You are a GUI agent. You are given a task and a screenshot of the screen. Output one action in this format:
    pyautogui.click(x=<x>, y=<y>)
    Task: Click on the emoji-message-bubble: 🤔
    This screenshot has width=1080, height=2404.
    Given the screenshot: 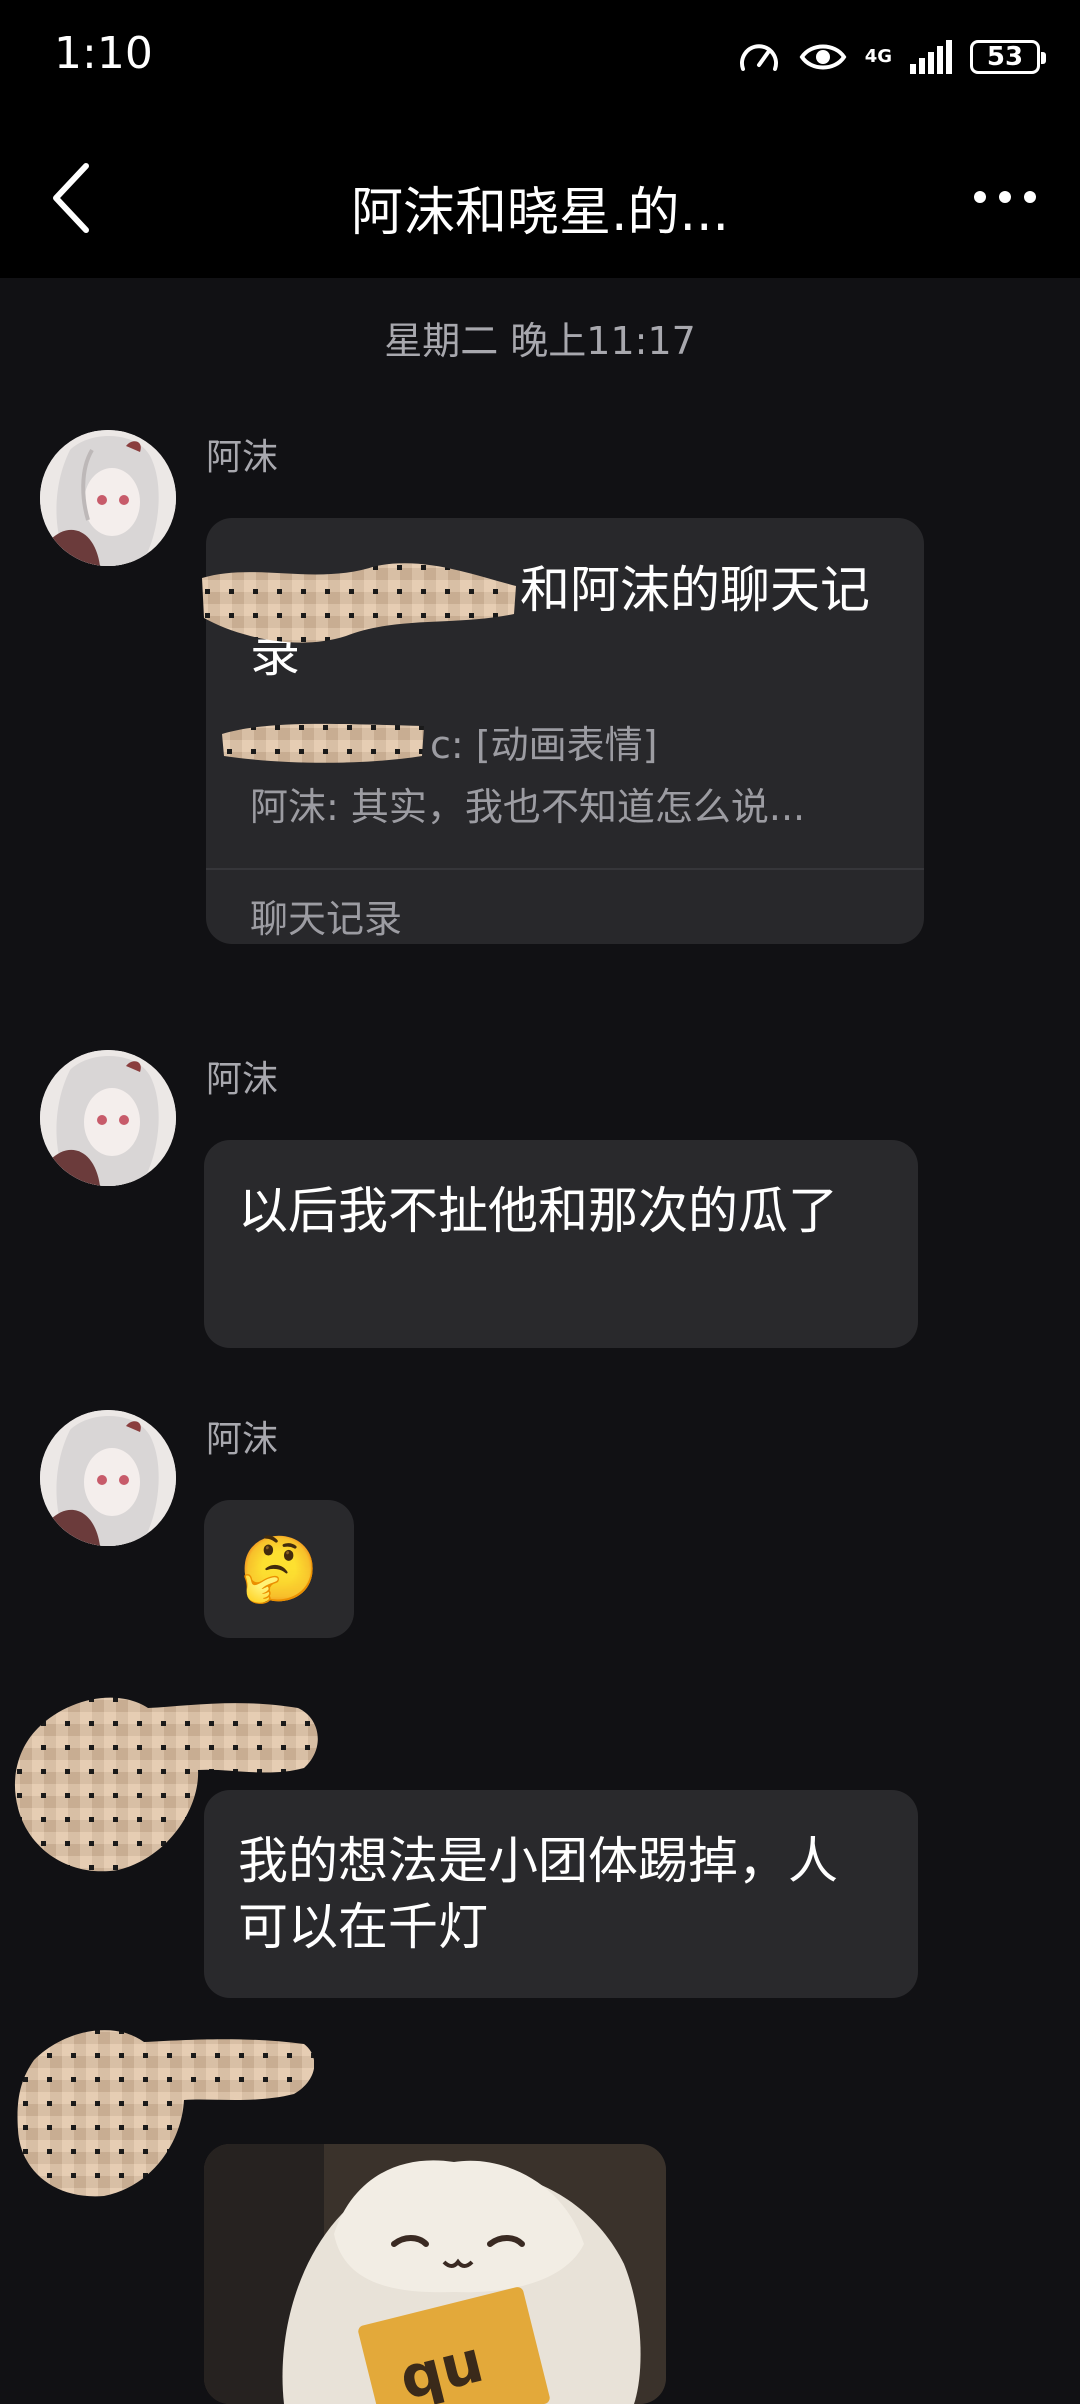 What is the action you would take?
    pyautogui.click(x=279, y=1569)
    